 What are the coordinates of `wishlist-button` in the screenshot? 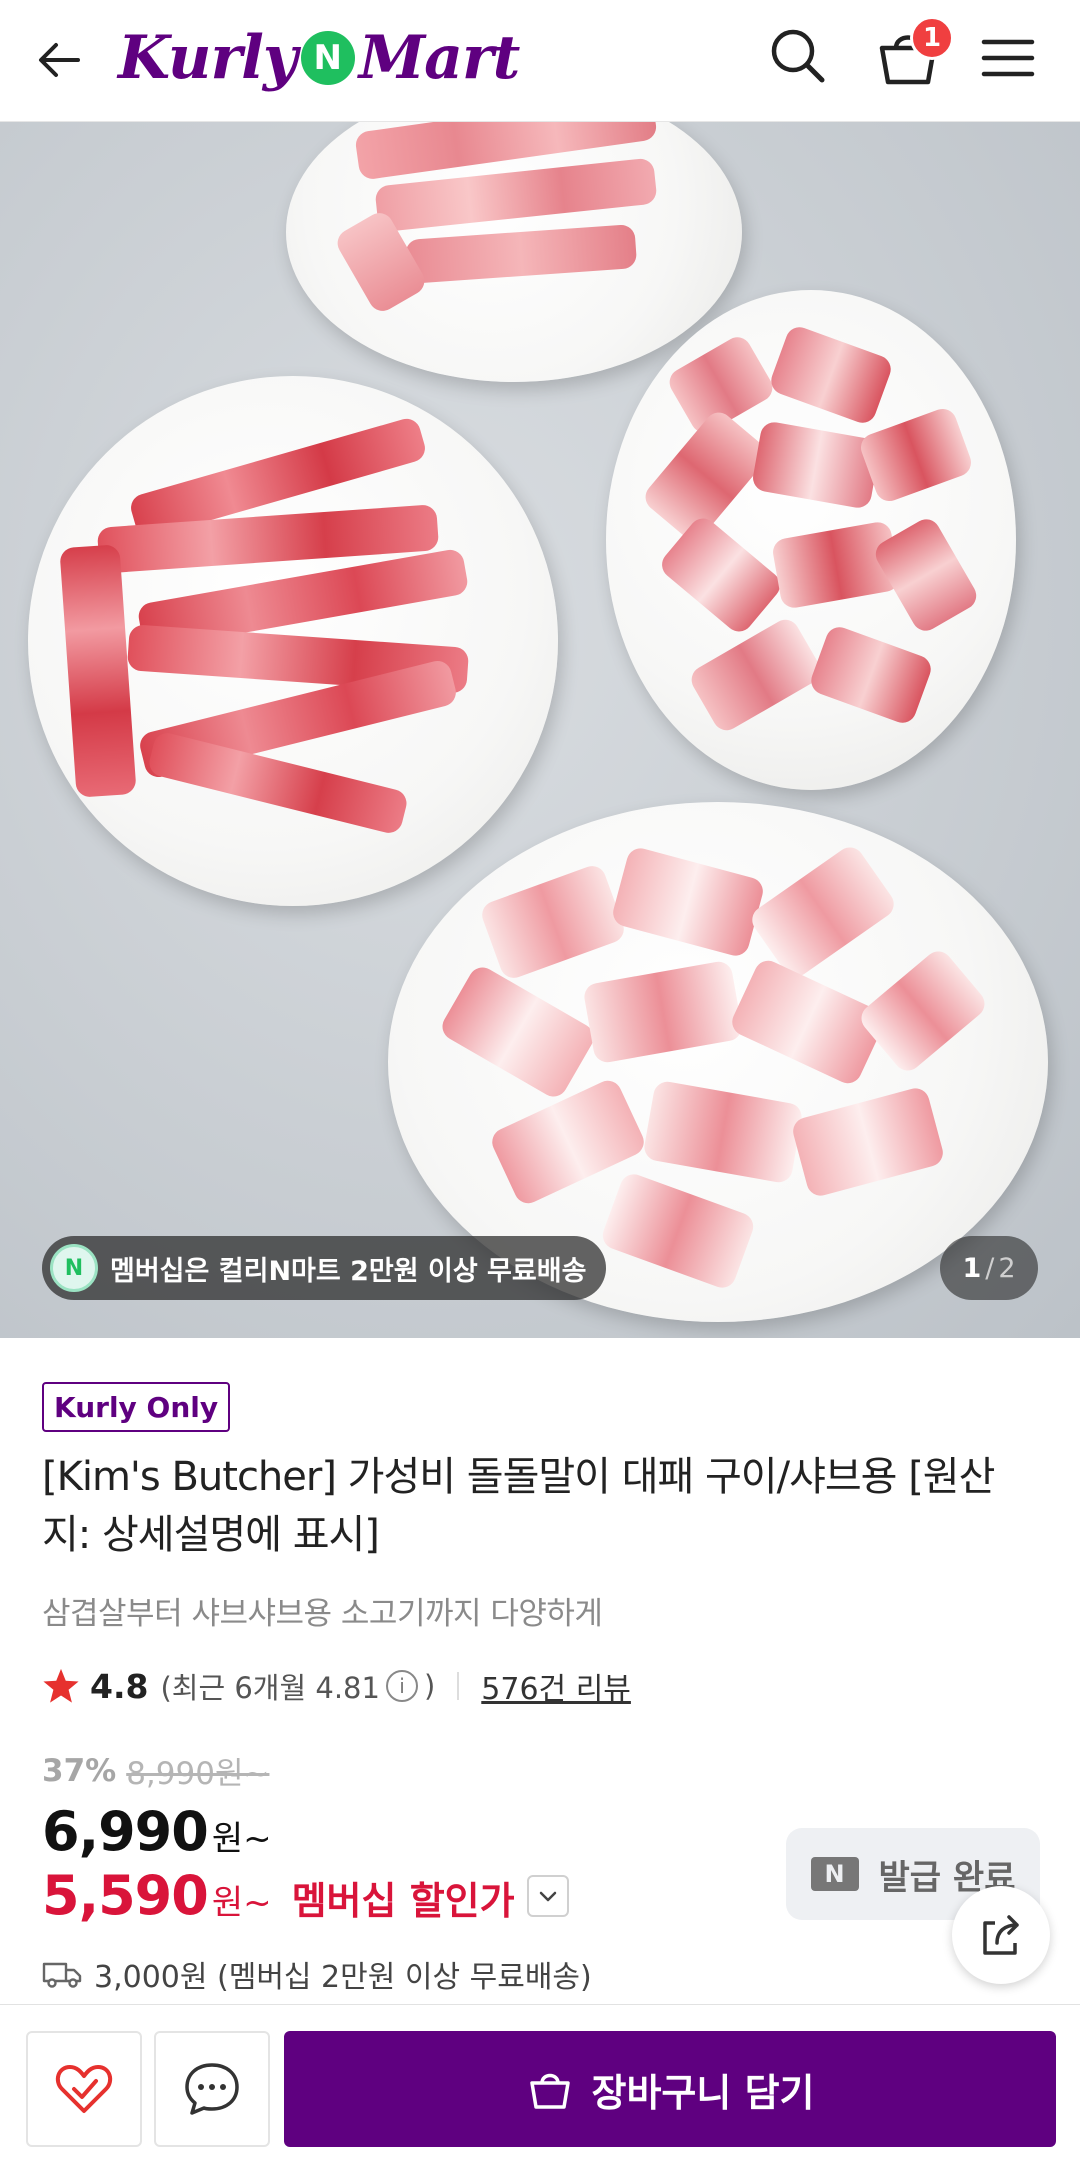 It's located at (84, 2089).